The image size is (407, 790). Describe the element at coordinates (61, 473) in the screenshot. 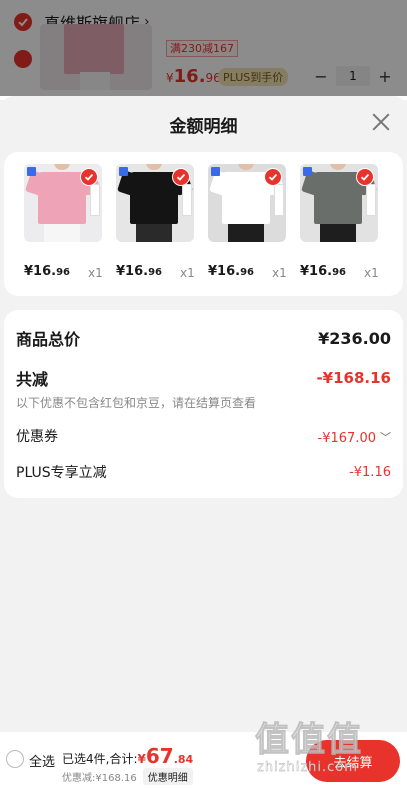

I see `plus-discount-label: PLUS专享立减` at that location.